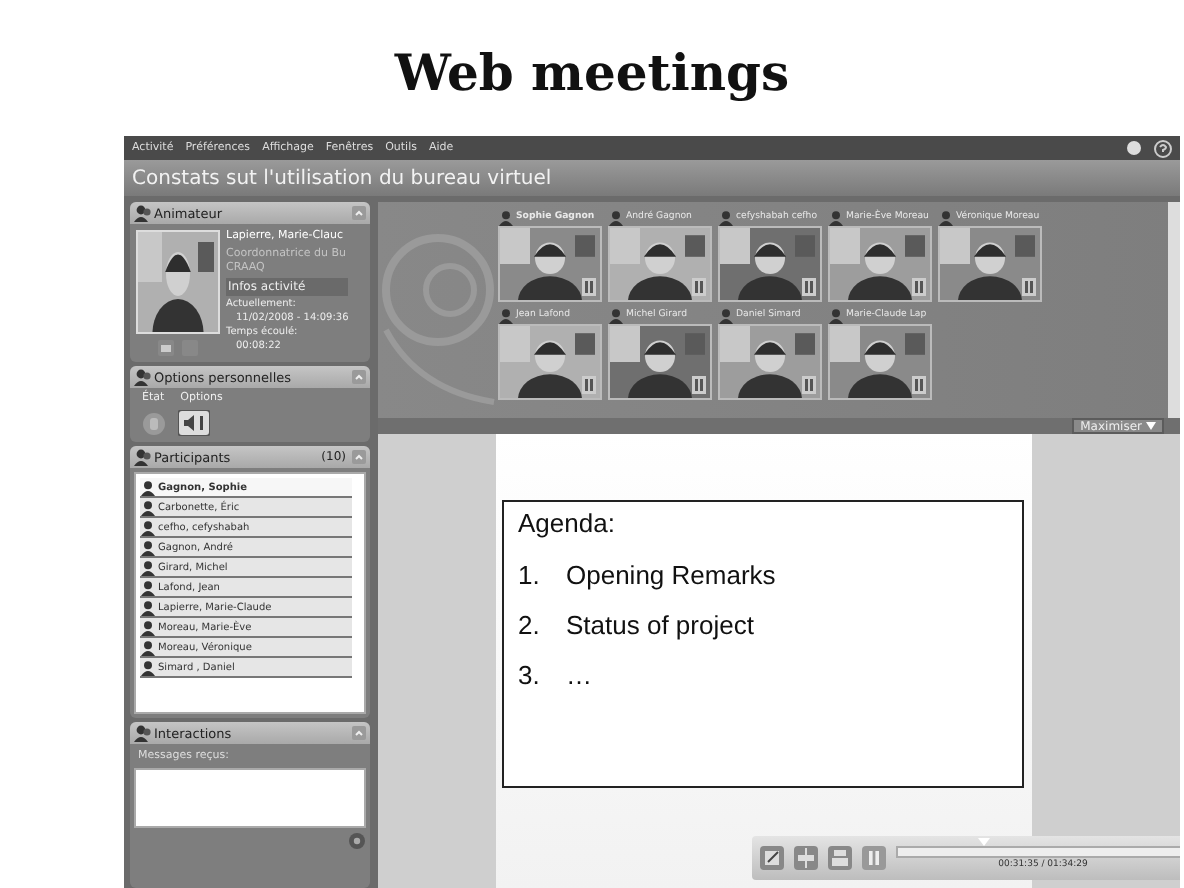 The width and height of the screenshot is (1184, 888). Describe the element at coordinates (839, 858) in the screenshot. I see `print-icon` at that location.